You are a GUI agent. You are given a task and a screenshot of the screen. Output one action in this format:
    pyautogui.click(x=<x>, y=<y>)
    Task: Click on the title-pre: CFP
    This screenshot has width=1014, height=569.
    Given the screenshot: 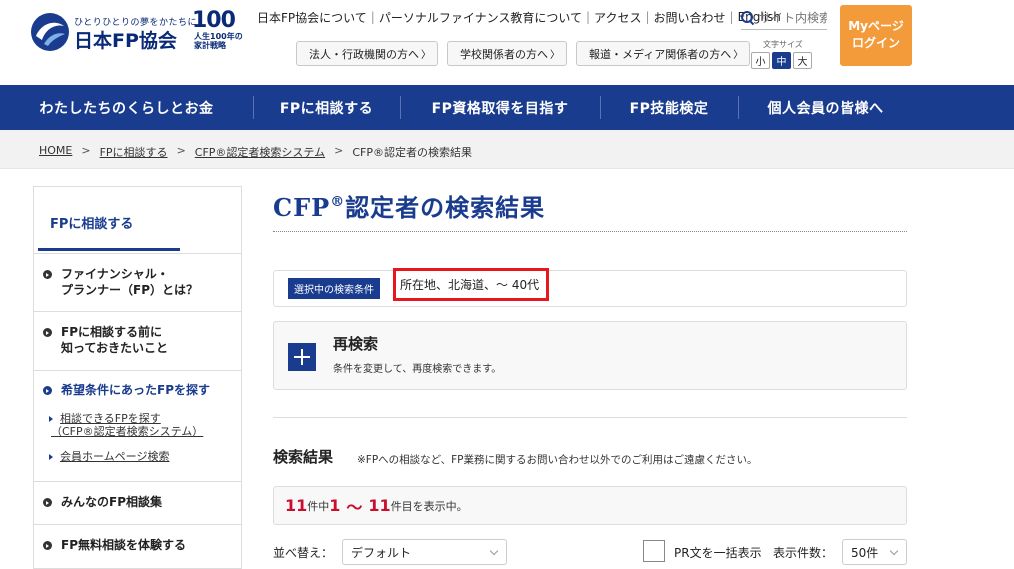 What is the action you would take?
    pyautogui.click(x=302, y=207)
    